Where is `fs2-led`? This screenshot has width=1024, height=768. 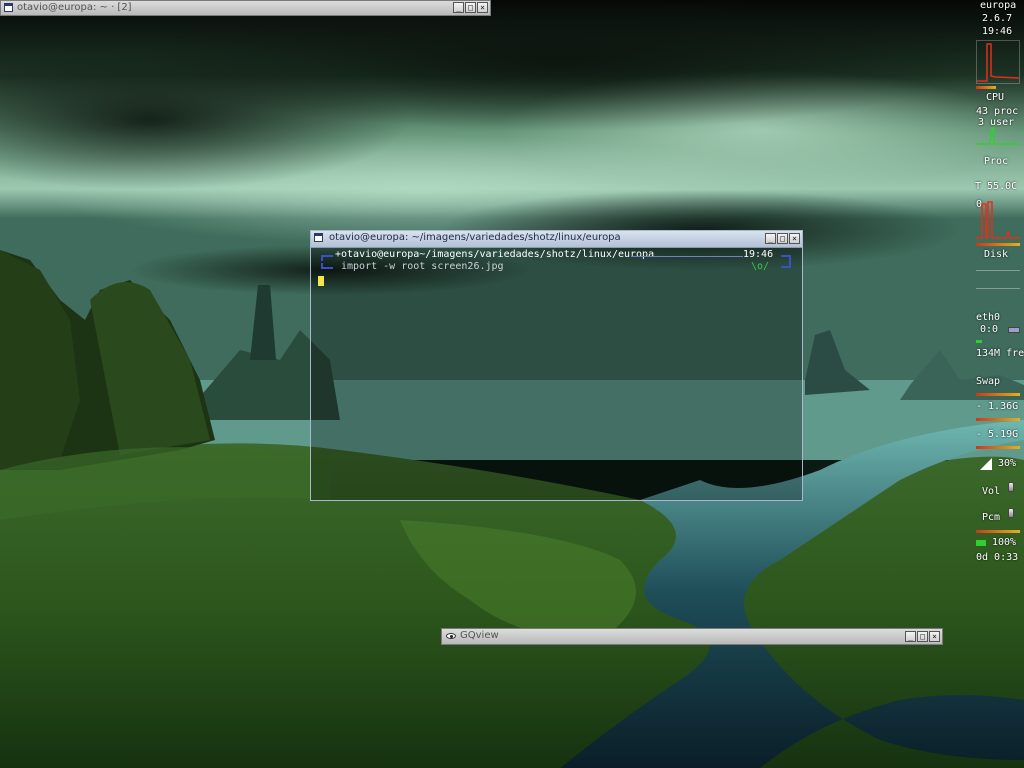 fs2-led is located at coordinates (998, 447).